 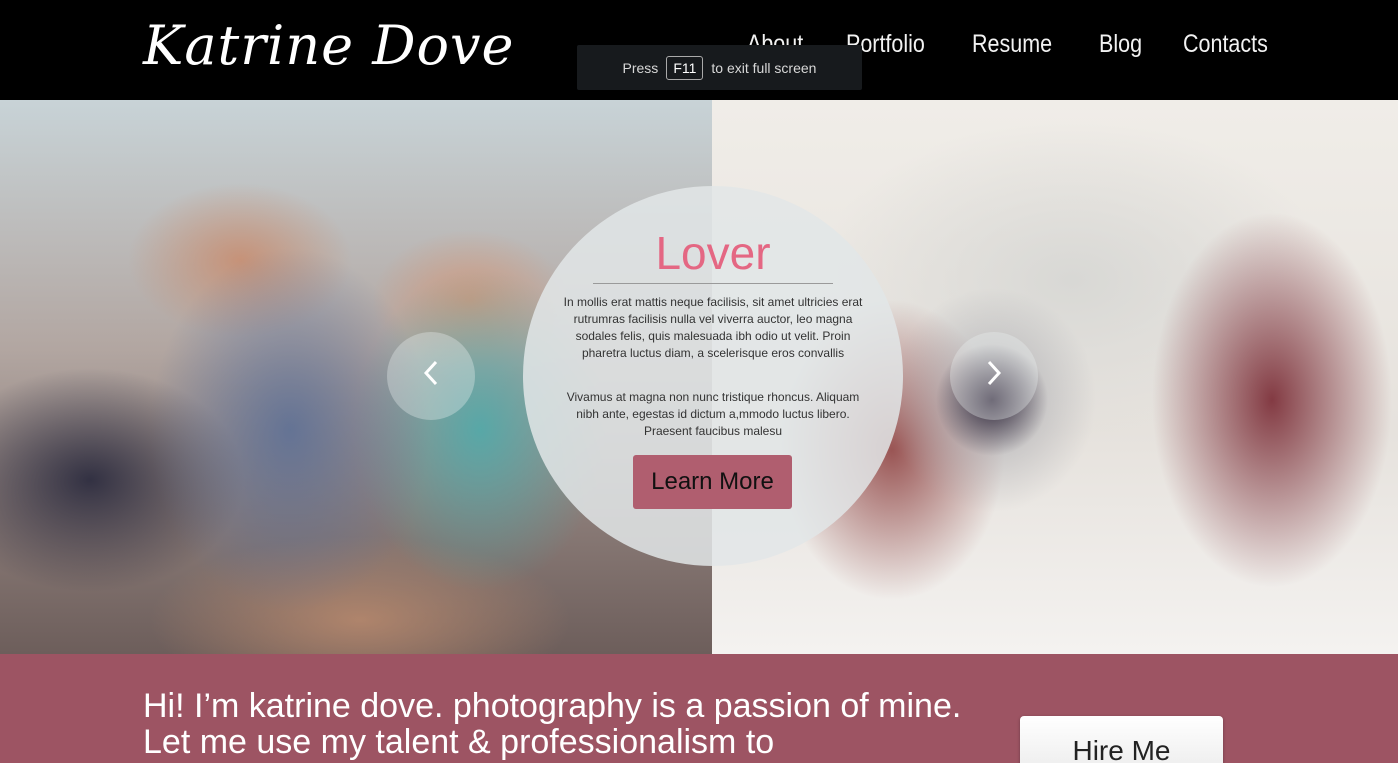 What do you see at coordinates (1225, 44) in the screenshot?
I see `nav-contacts: Contacts` at bounding box center [1225, 44].